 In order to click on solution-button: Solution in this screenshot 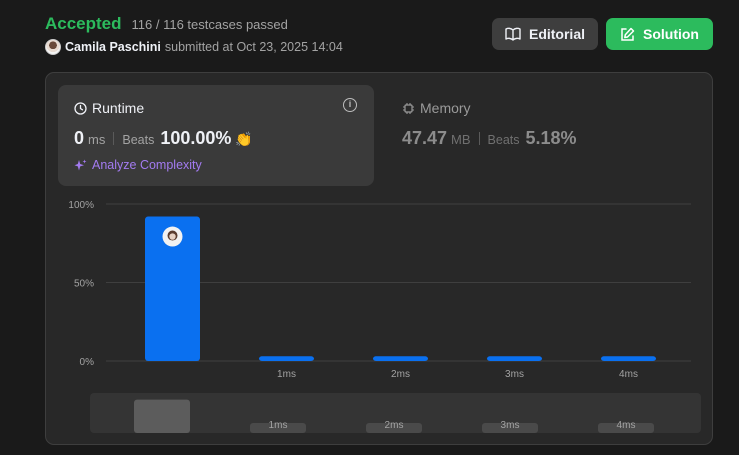, I will do `click(659, 34)`.